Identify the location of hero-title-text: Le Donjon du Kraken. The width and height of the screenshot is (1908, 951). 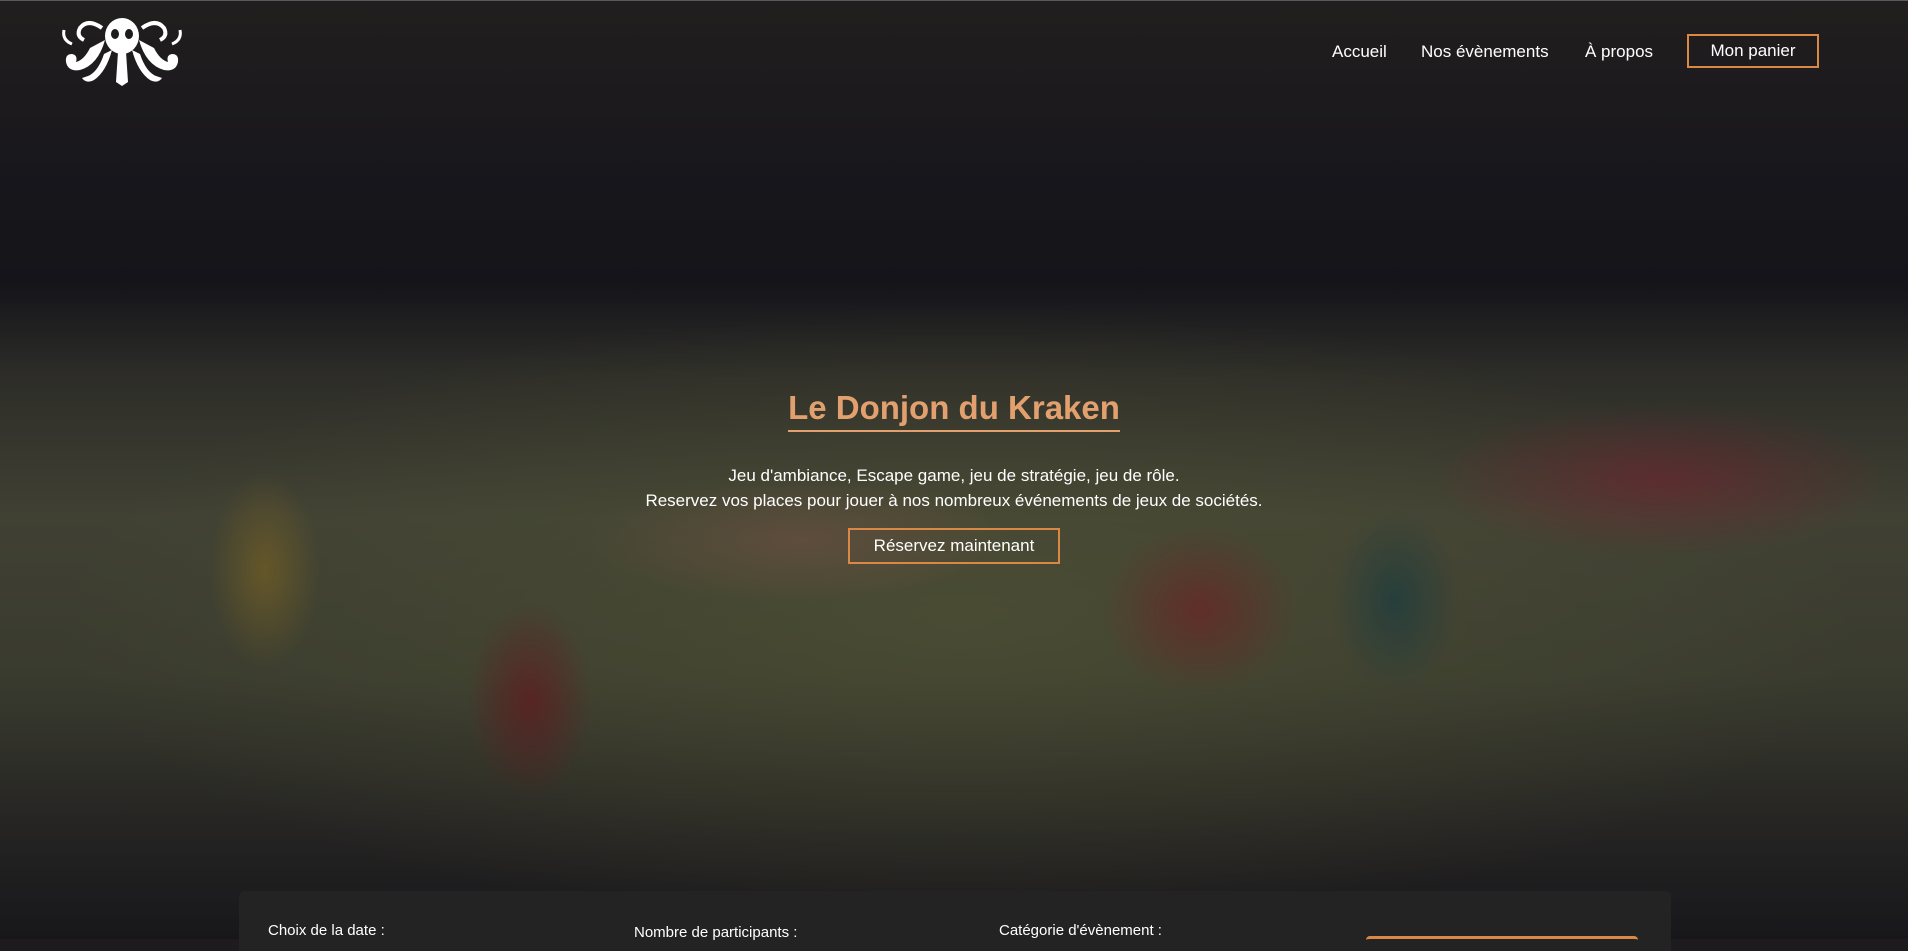
(954, 410).